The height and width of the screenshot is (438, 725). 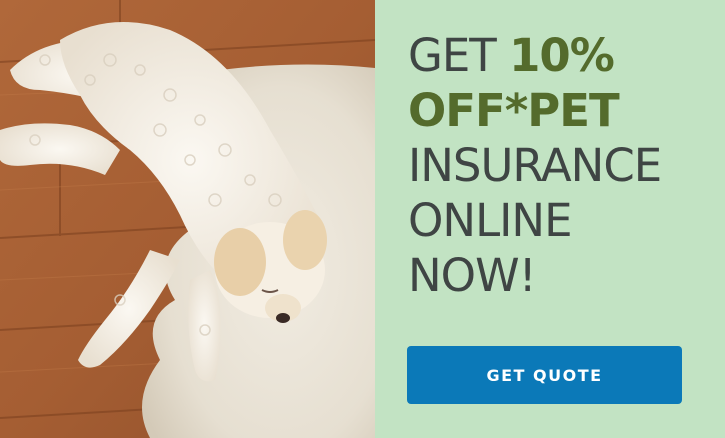 What do you see at coordinates (544, 375) in the screenshot?
I see `get-quote-button: GET QUOTE` at bounding box center [544, 375].